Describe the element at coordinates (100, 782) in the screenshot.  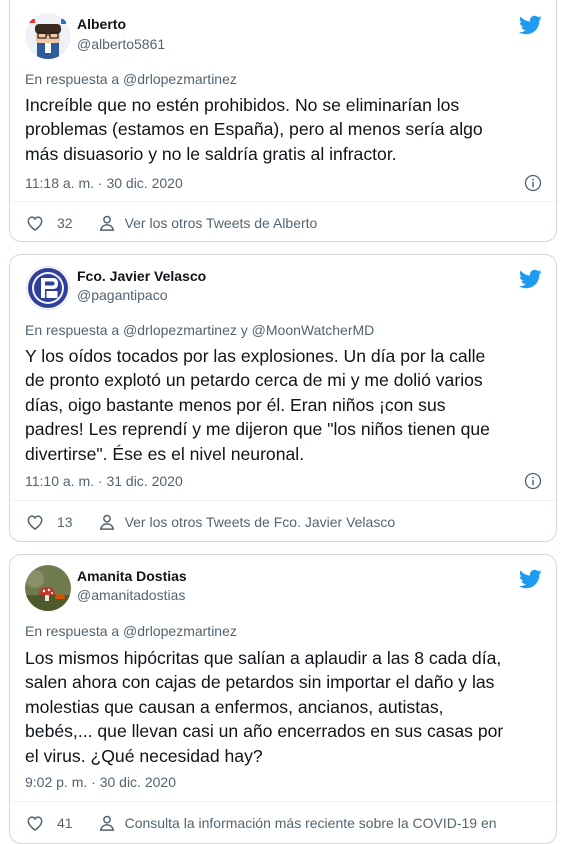
I see `timestamp: 9:02 p. m. · 30 dic. 2020` at that location.